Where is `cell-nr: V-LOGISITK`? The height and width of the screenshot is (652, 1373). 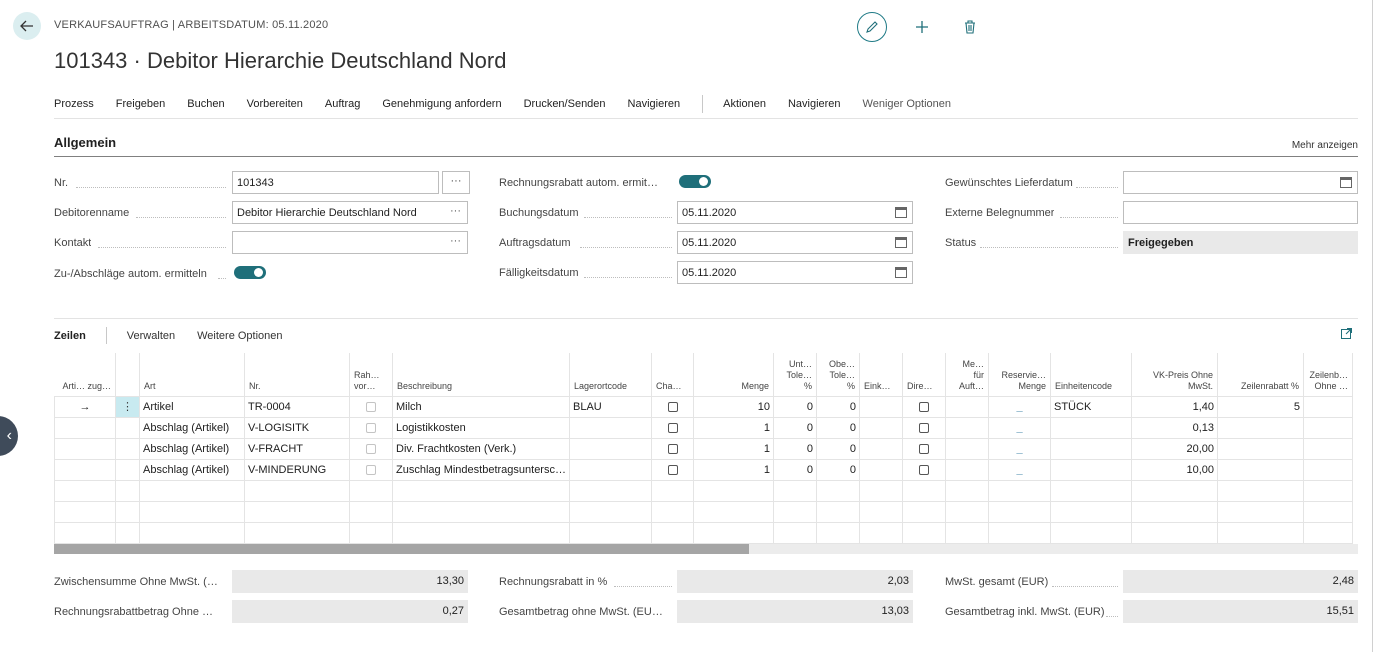 cell-nr: V-LOGISITK is located at coordinates (297, 427).